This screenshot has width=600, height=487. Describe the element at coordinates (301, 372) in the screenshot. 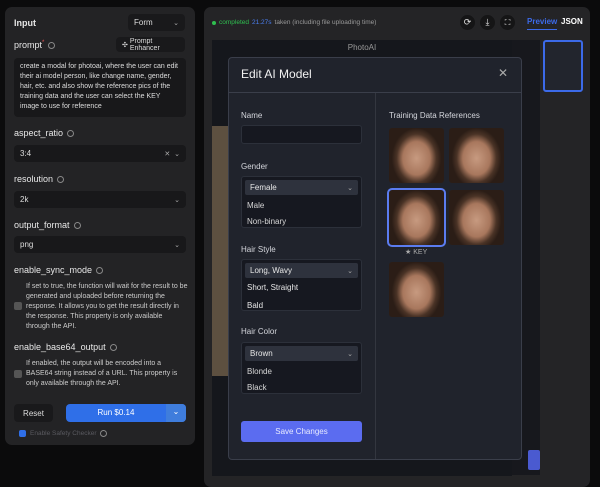

I see `hair-color-option-blonde: Blonde` at that location.